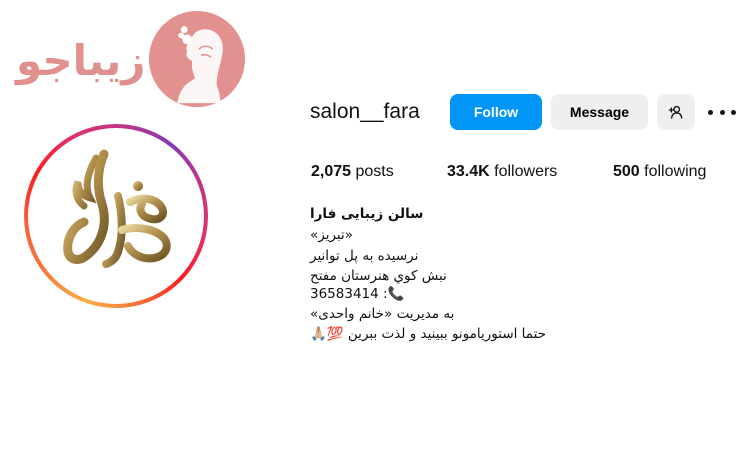  Describe the element at coordinates (378, 276) in the screenshot. I see `bio-line: نبش کوي هنرستان مفتح` at that location.